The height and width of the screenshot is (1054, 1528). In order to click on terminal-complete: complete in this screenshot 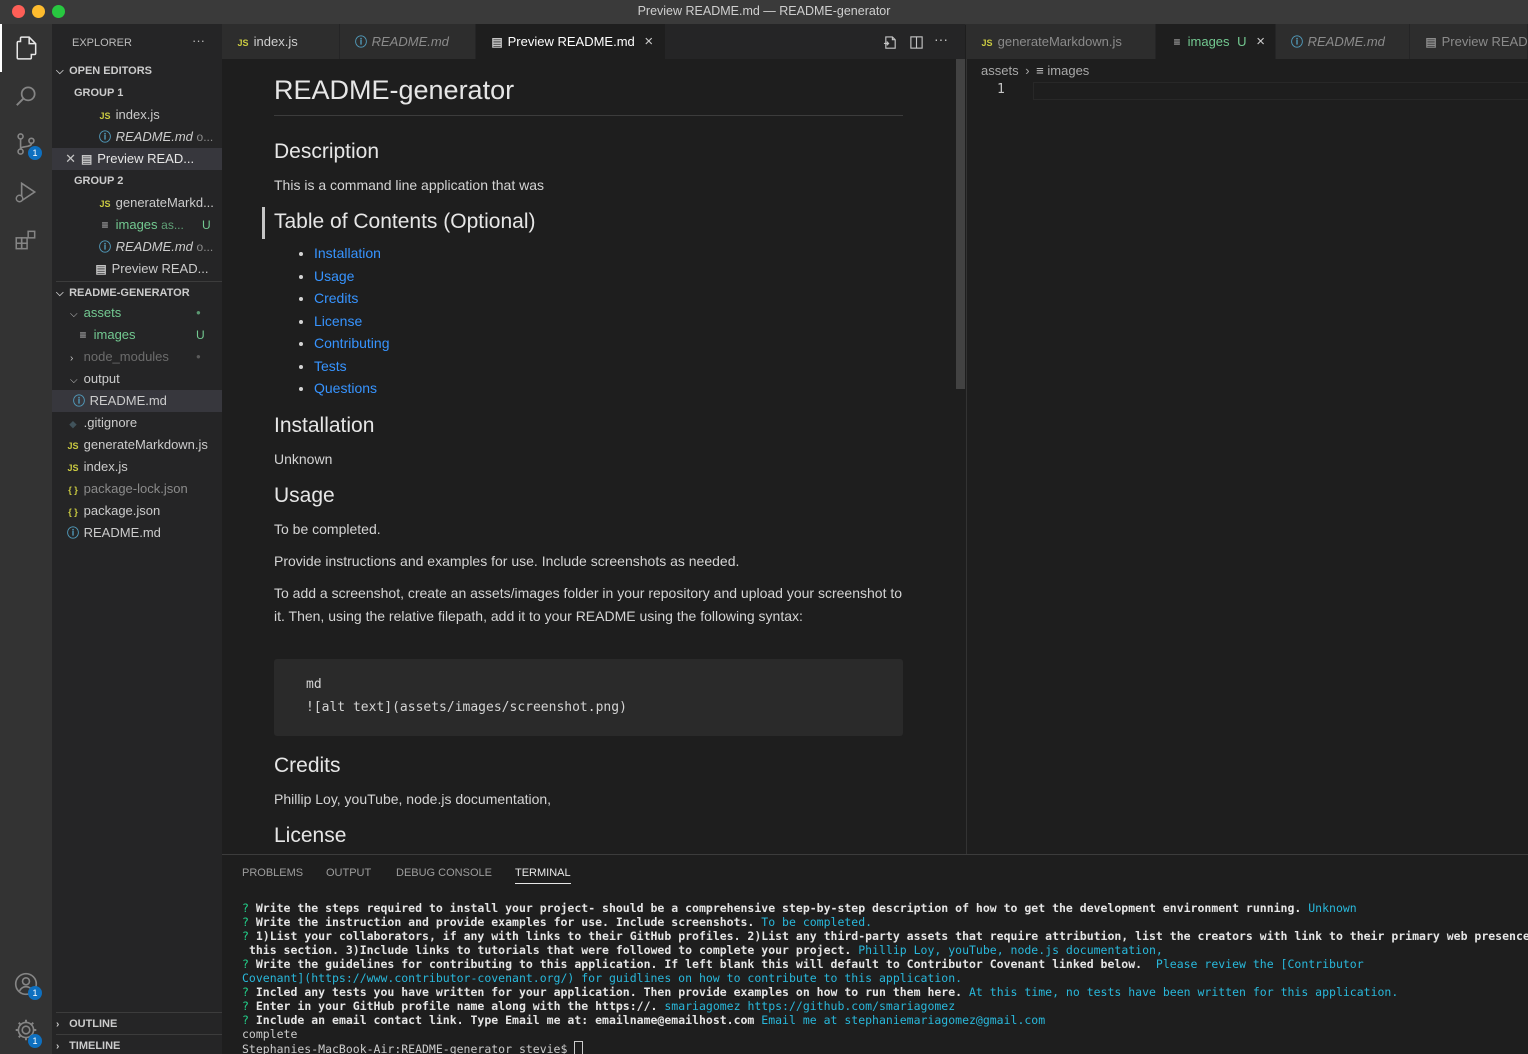, I will do `click(270, 1034)`.